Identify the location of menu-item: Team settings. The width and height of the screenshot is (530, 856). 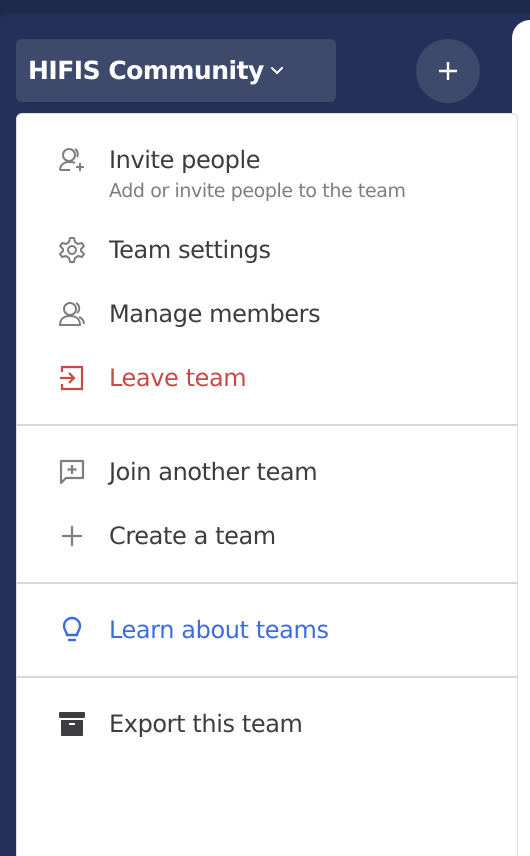
(267, 250).